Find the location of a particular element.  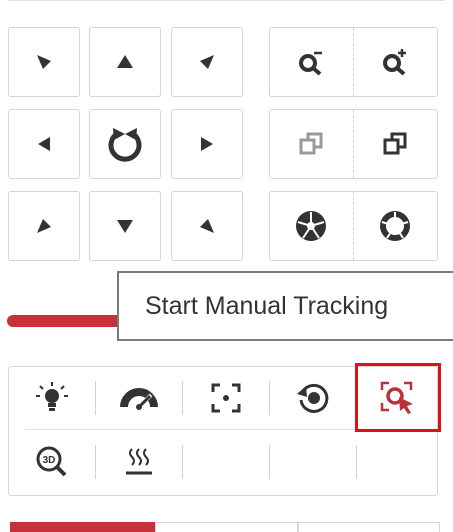

arrow-up-right-icon is located at coordinates (207, 62).